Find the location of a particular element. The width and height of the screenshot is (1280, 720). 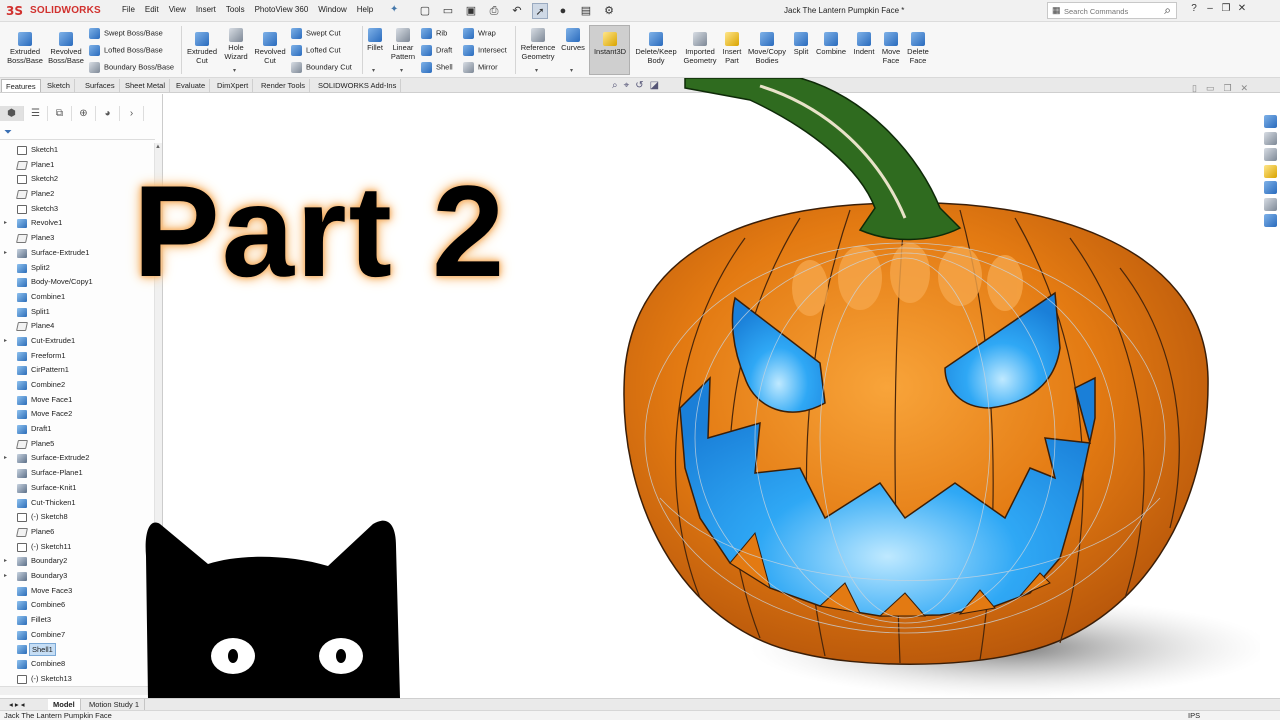

tree-item: Move Face3 is located at coordinates (76, 591).